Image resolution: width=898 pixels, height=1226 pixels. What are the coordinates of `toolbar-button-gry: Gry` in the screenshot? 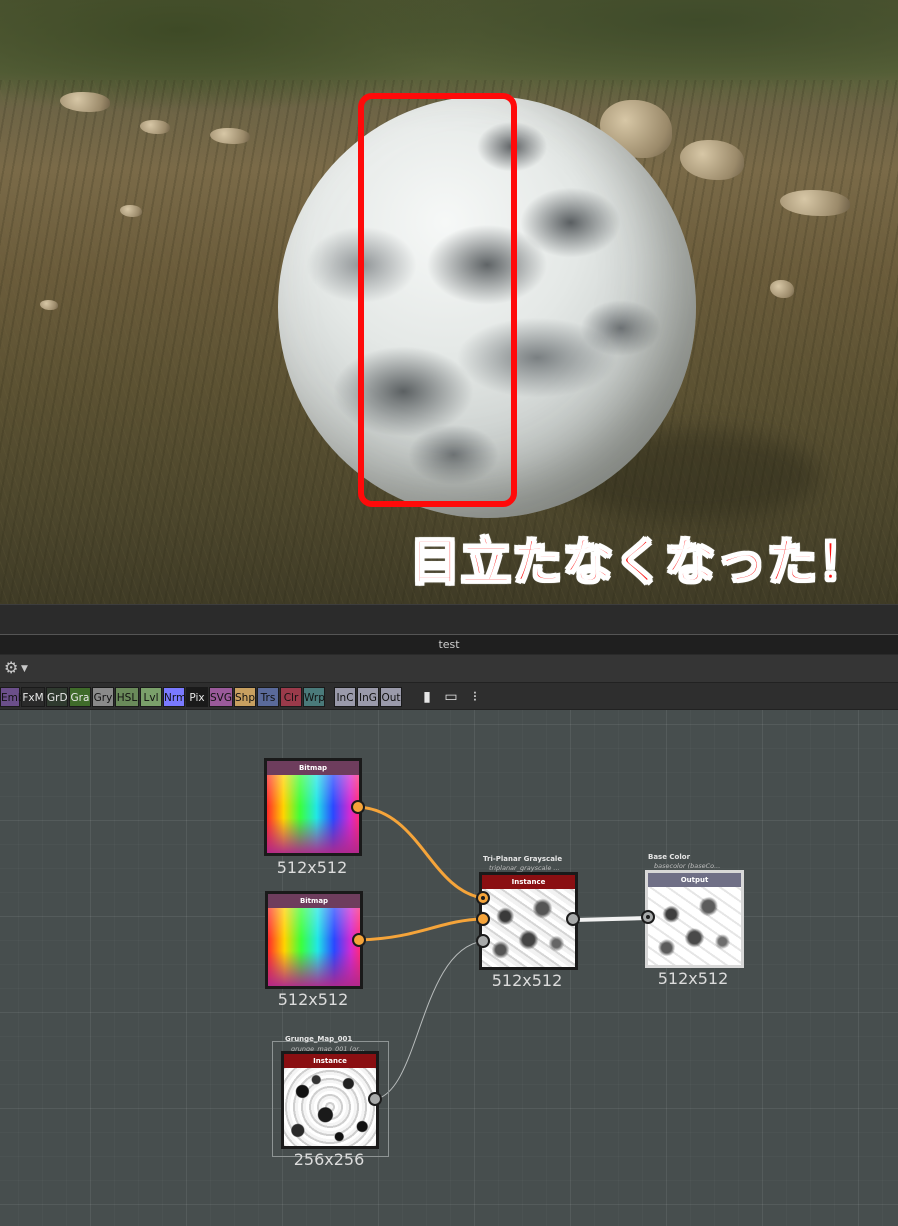 It's located at (103, 697).